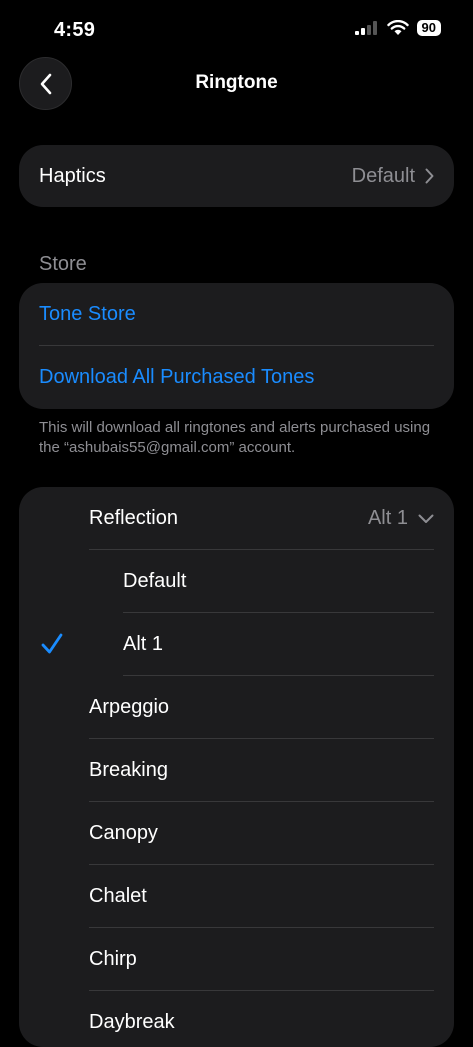  I want to click on ringtone-label: Chirp, so click(113, 959).